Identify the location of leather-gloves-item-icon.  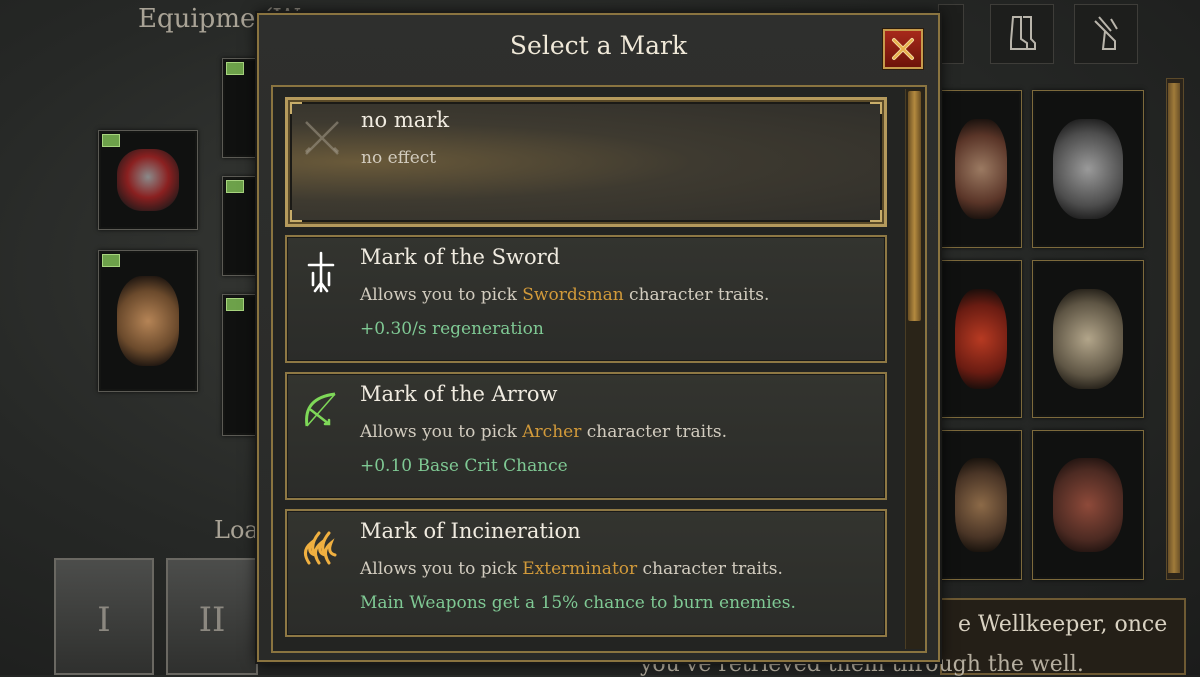
(1088, 505).